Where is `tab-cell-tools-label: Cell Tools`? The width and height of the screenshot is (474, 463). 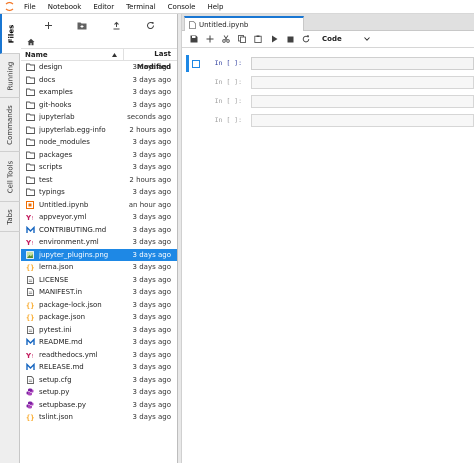
tab-cell-tools-label: Cell Tools is located at coordinates (10, 176).